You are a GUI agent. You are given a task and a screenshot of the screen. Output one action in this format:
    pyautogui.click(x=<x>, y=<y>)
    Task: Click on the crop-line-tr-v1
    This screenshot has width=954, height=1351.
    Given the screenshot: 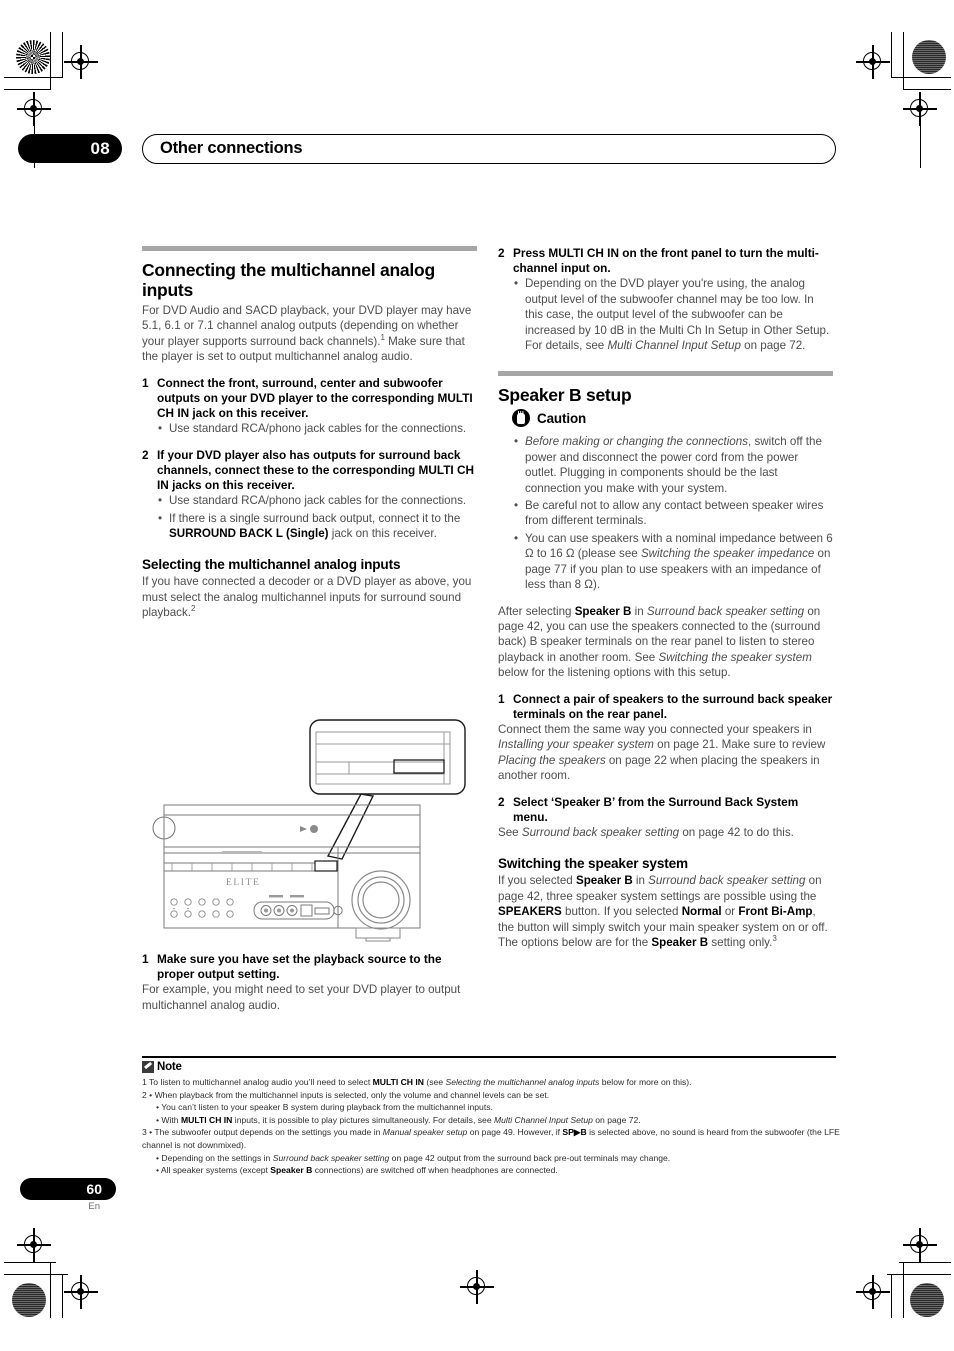 What is the action you would take?
    pyautogui.click(x=892, y=55)
    